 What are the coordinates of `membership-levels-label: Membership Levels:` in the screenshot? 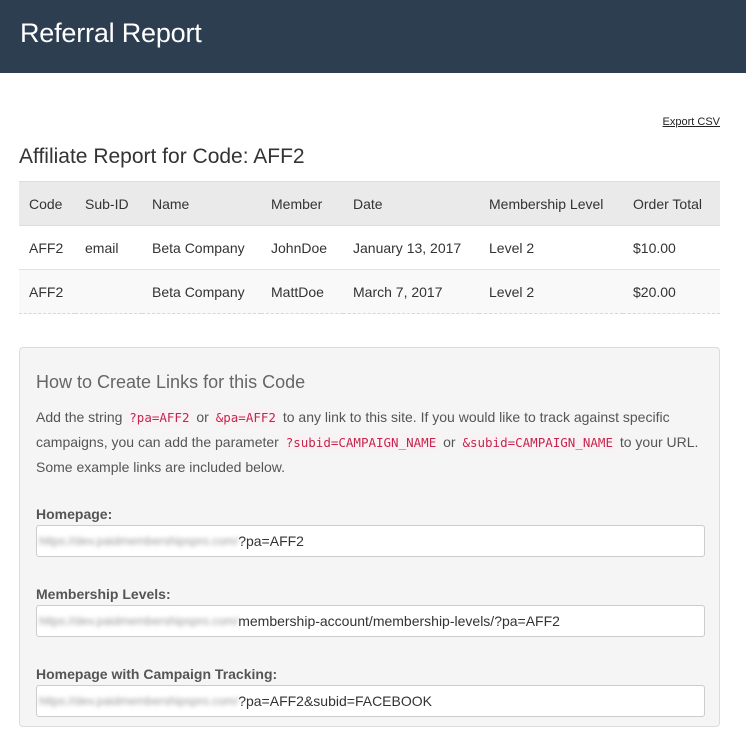 It's located at (103, 594).